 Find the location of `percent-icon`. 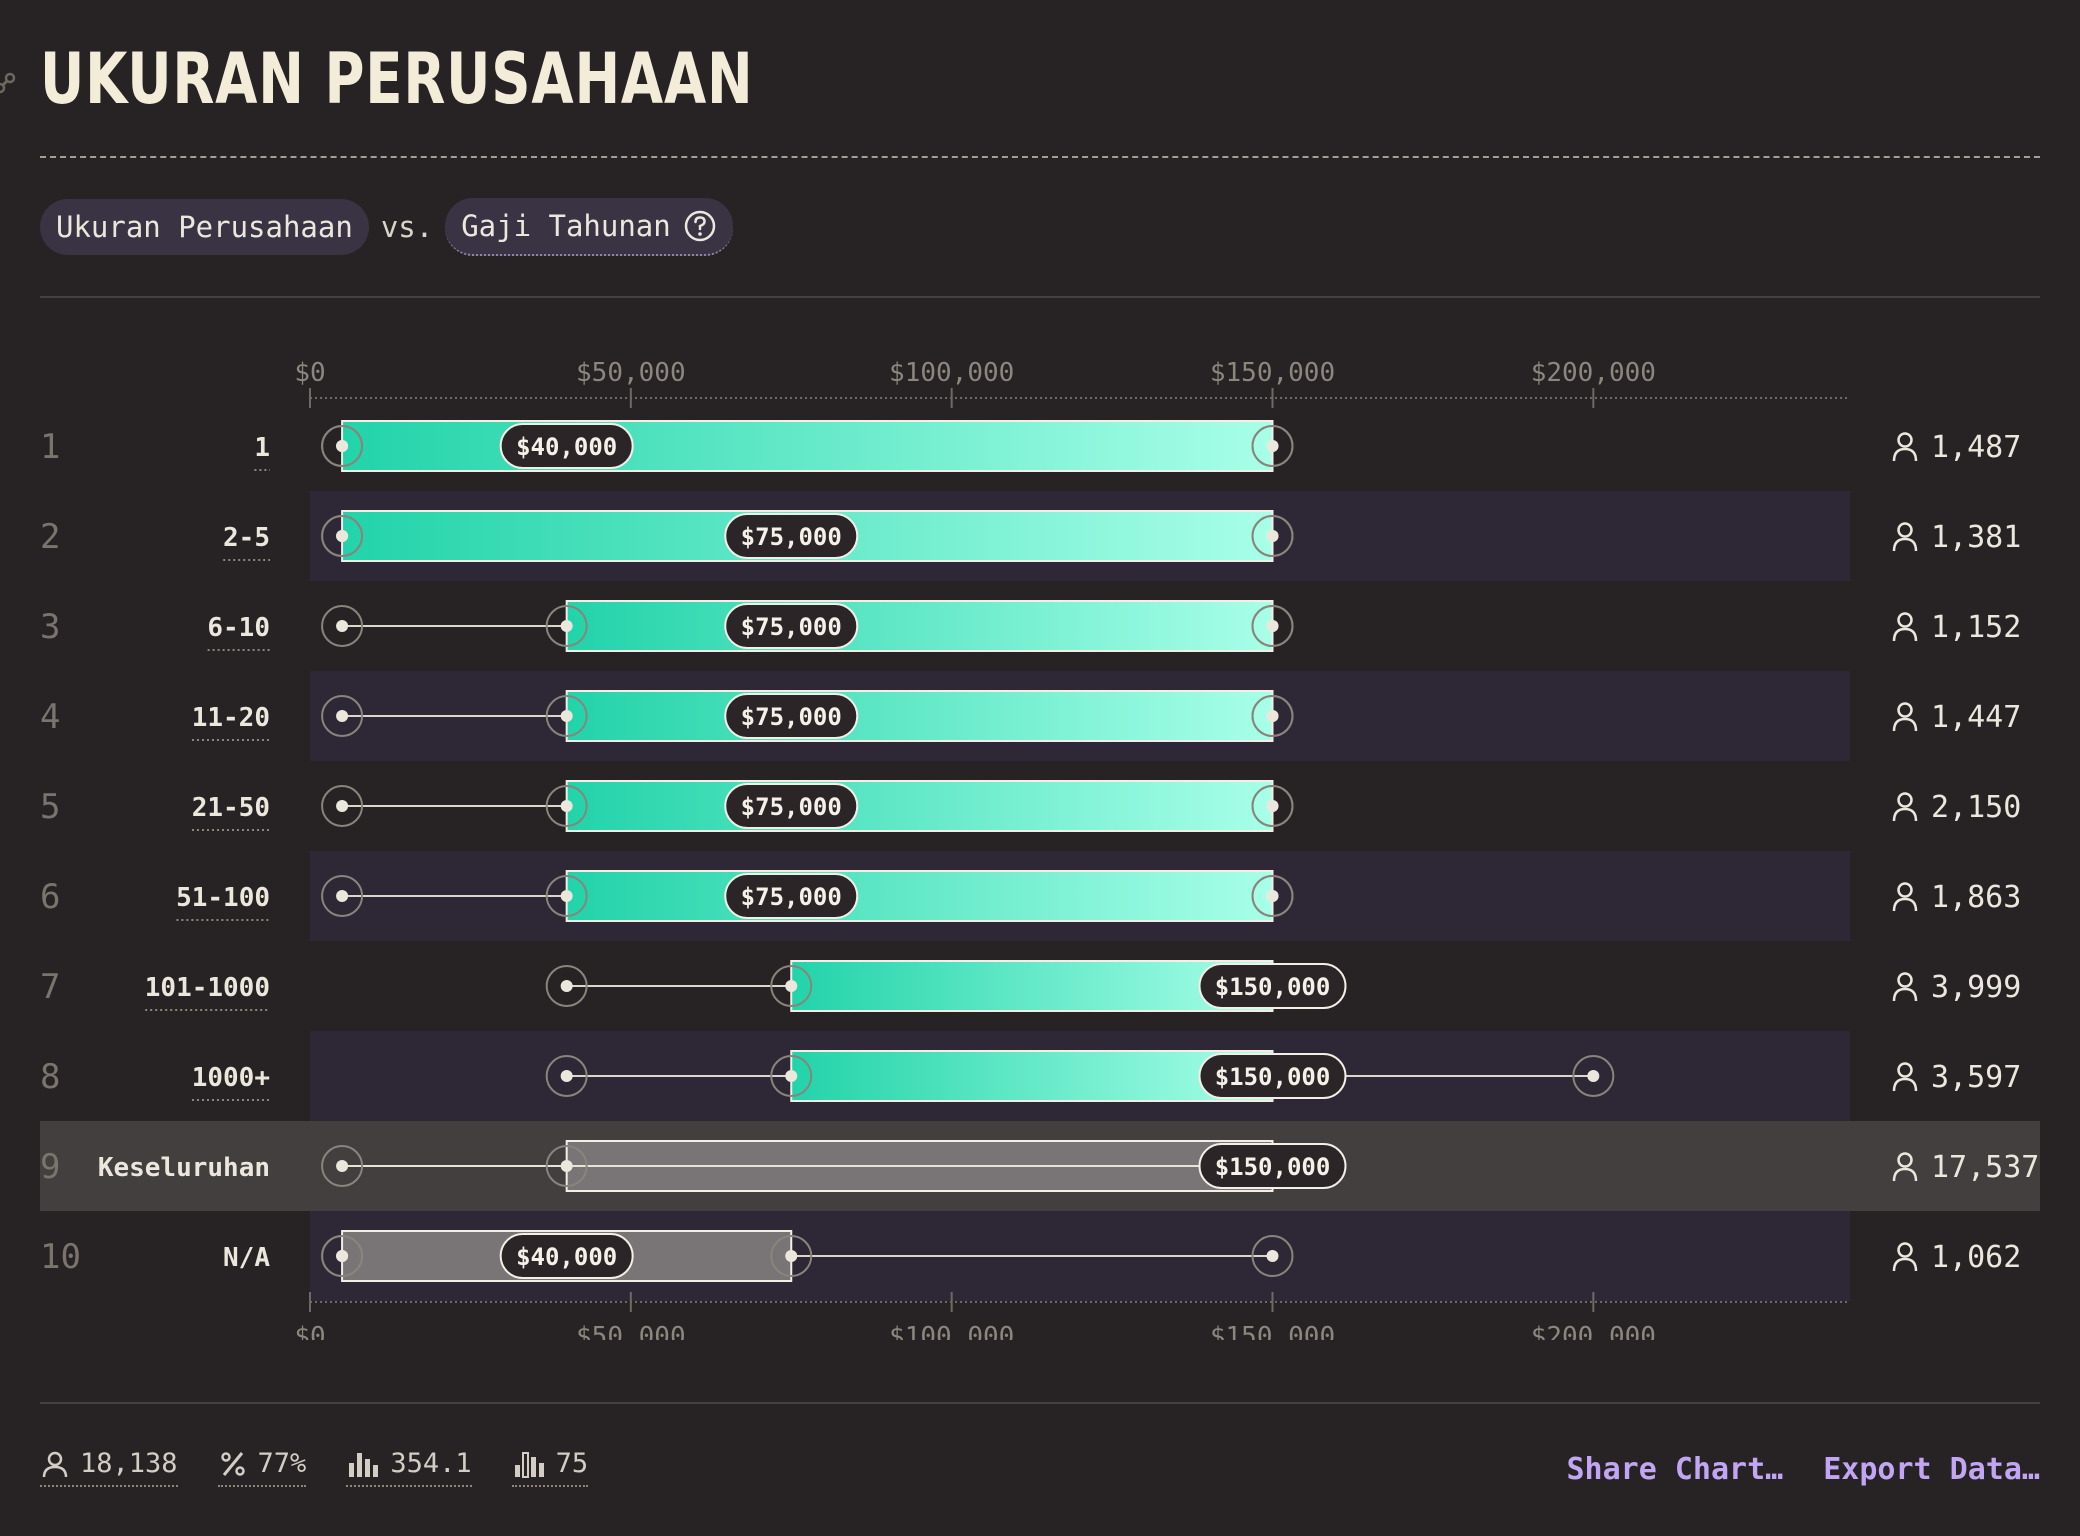

percent-icon is located at coordinates (232, 1463).